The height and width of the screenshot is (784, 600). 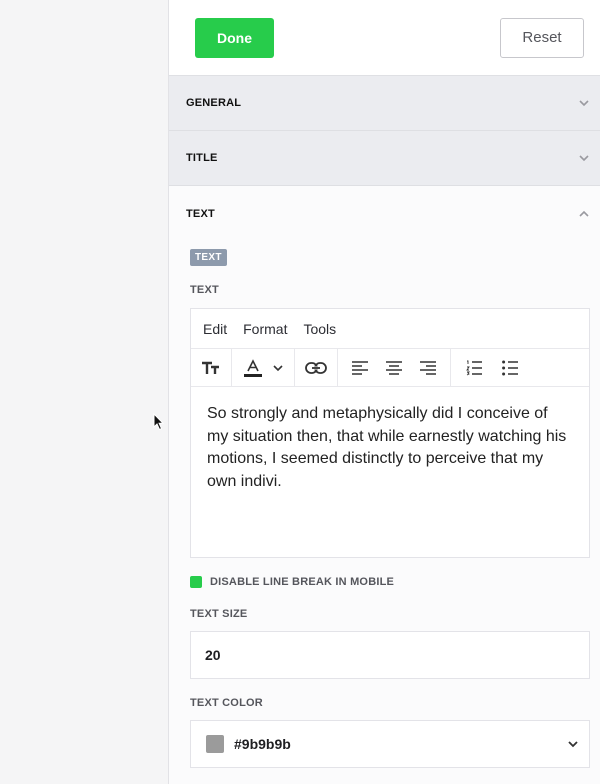 I want to click on editor-toolbar, so click(x=390, y=367).